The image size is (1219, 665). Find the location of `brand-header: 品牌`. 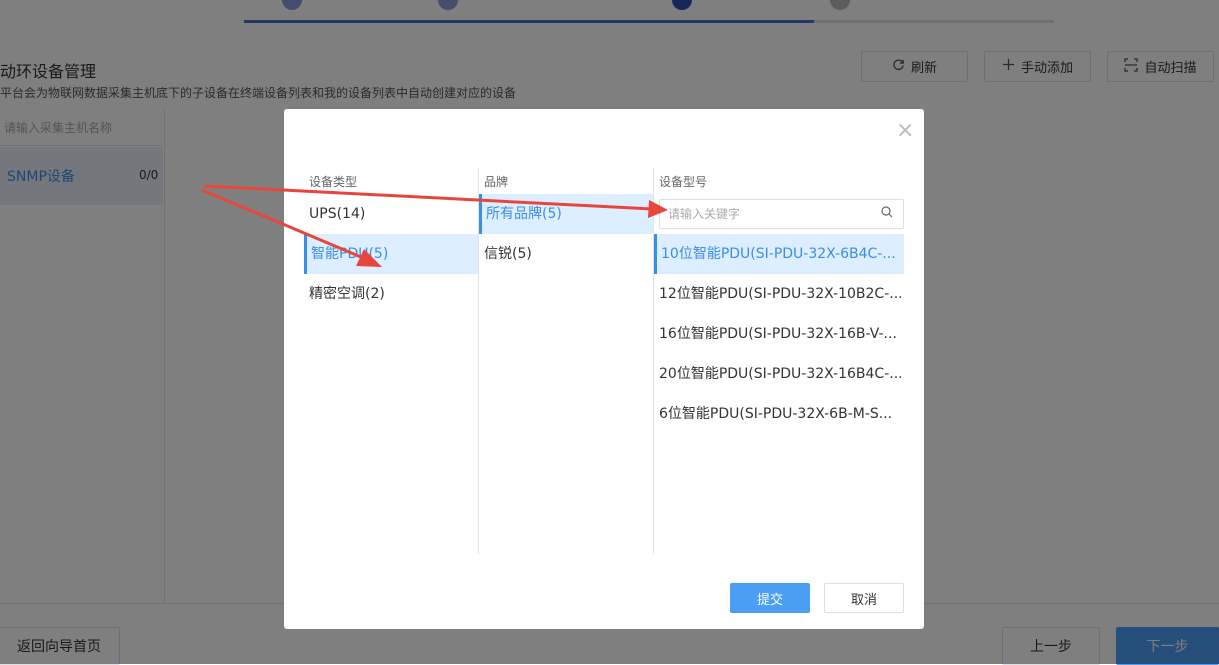

brand-header: 品牌 is located at coordinates (496, 182).